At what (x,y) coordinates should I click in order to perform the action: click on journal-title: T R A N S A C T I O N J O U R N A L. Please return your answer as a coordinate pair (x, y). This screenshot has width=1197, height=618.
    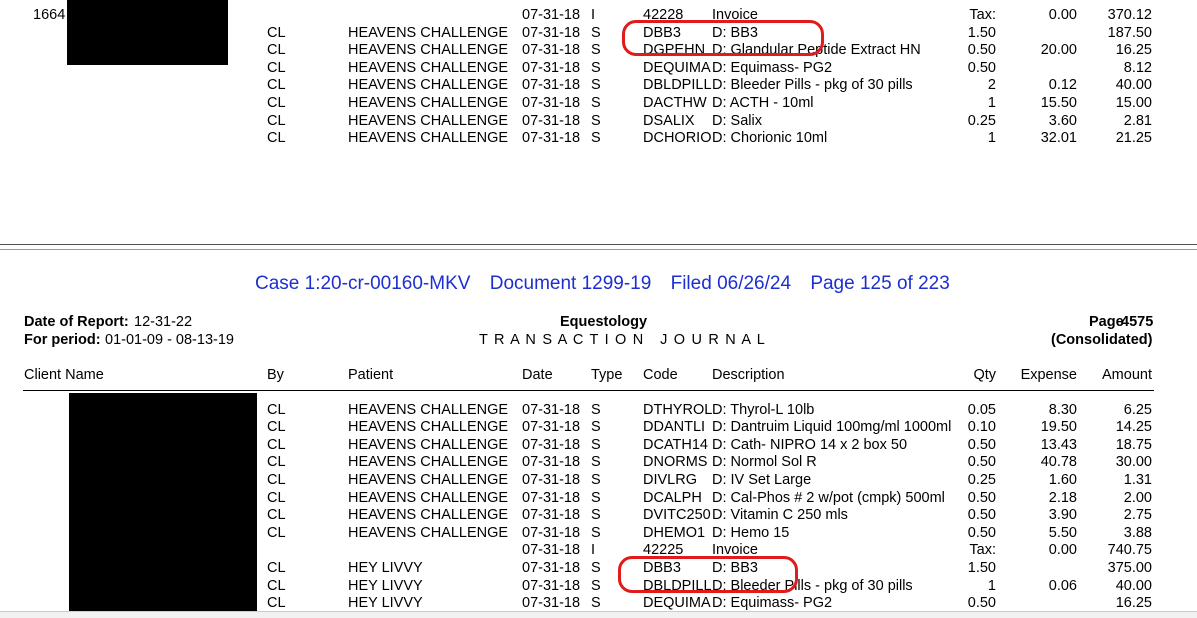
    Looking at the image, I should click on (622, 340).